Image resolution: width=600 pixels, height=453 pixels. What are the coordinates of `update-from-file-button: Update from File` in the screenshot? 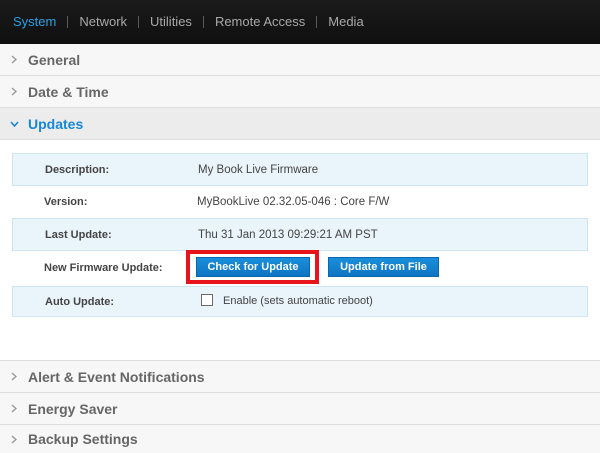 It's located at (383, 267).